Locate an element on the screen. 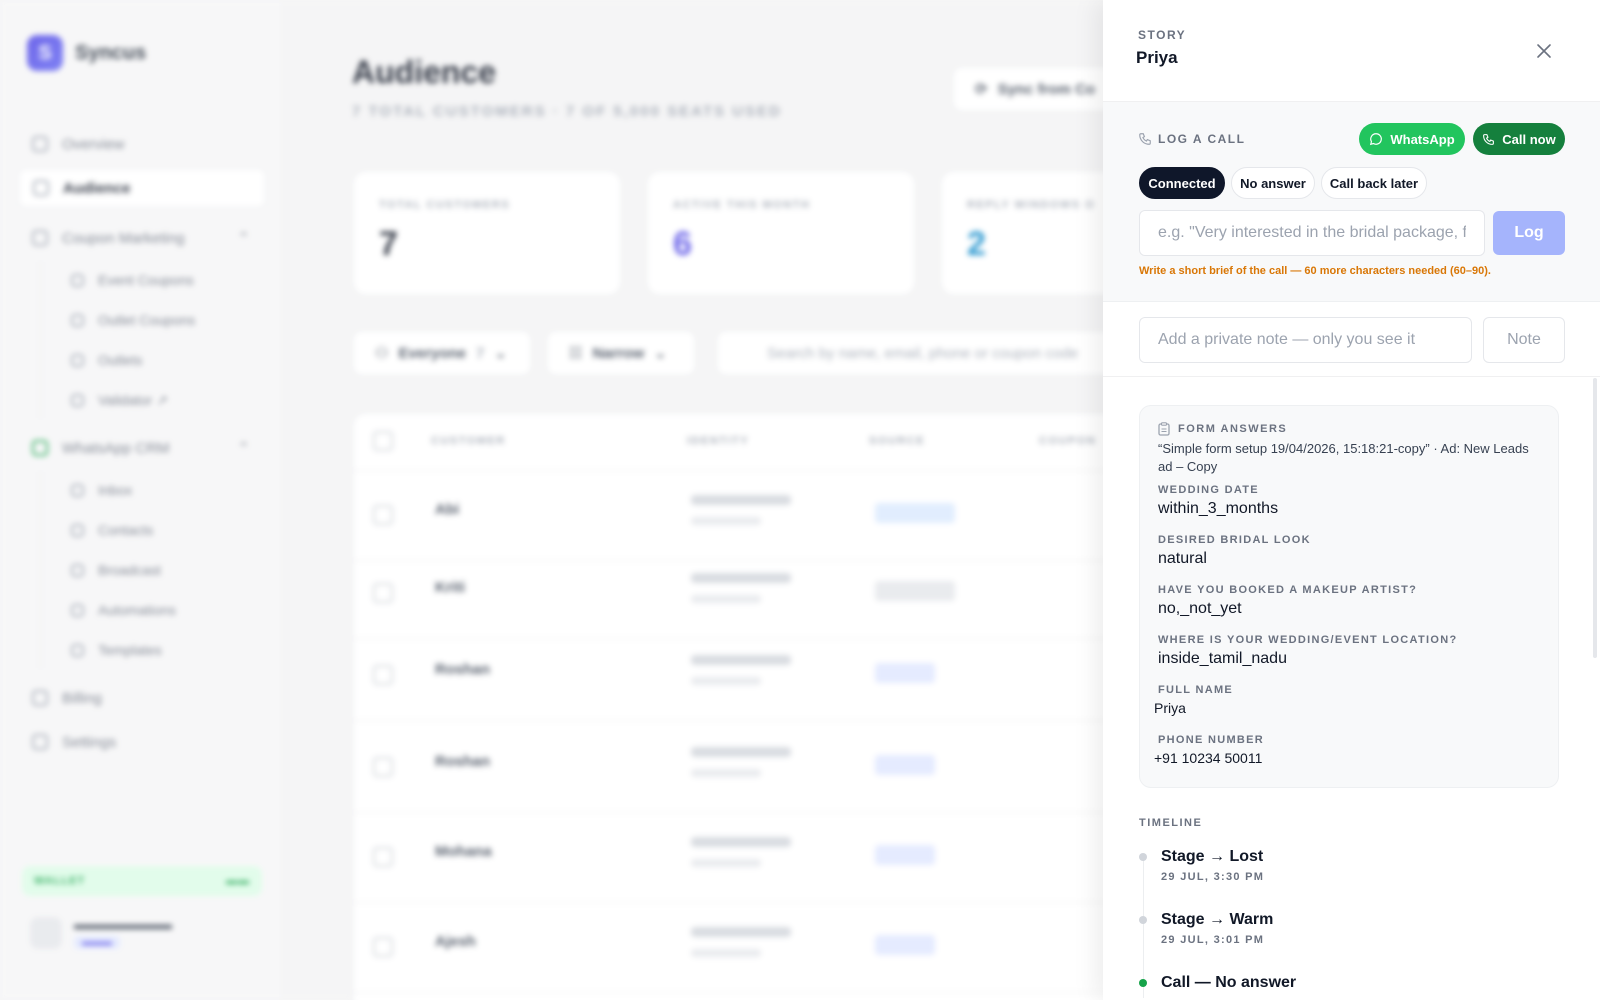 The width and height of the screenshot is (1600, 1000). panel-label: STORY is located at coordinates (1162, 35).